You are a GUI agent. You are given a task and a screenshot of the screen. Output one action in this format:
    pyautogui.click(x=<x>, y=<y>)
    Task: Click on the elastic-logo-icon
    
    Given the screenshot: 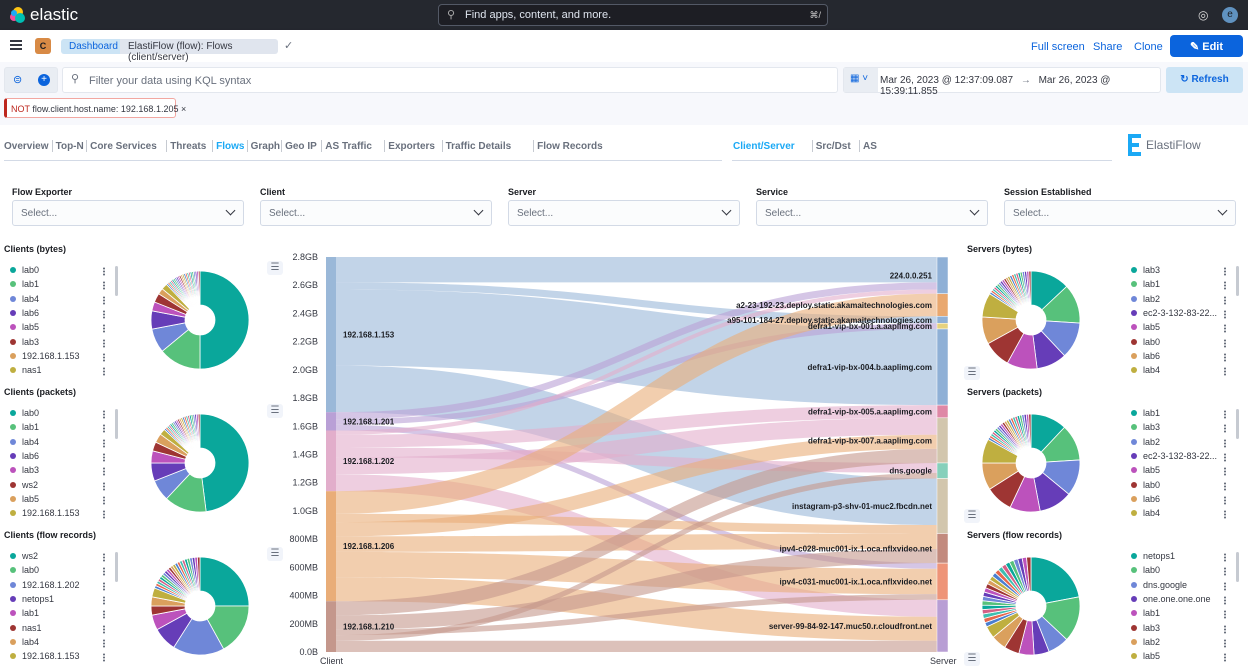 What is the action you would take?
    pyautogui.click(x=17, y=15)
    